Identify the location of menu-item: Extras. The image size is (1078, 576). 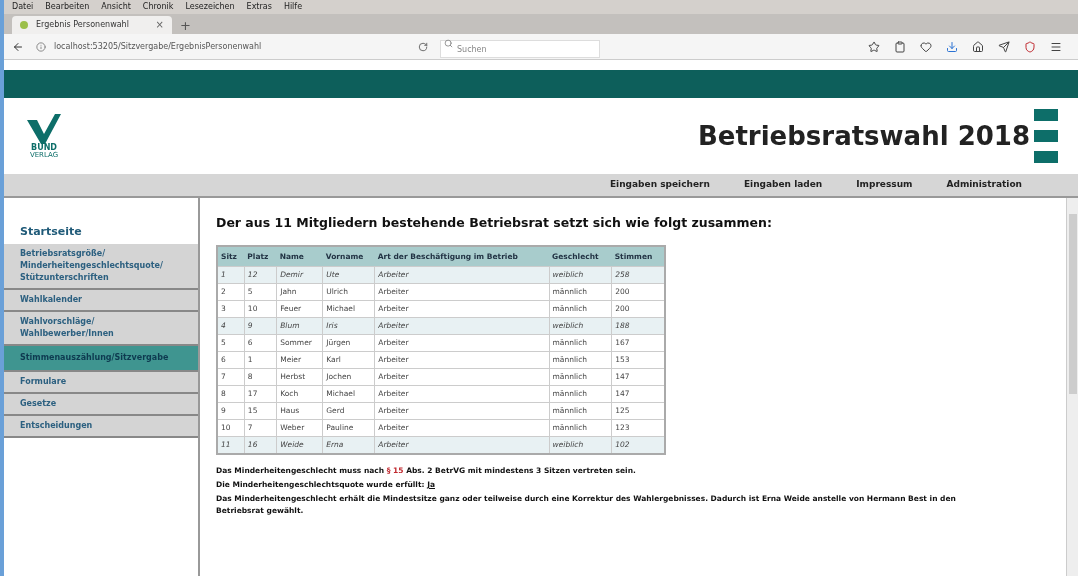
(259, 7).